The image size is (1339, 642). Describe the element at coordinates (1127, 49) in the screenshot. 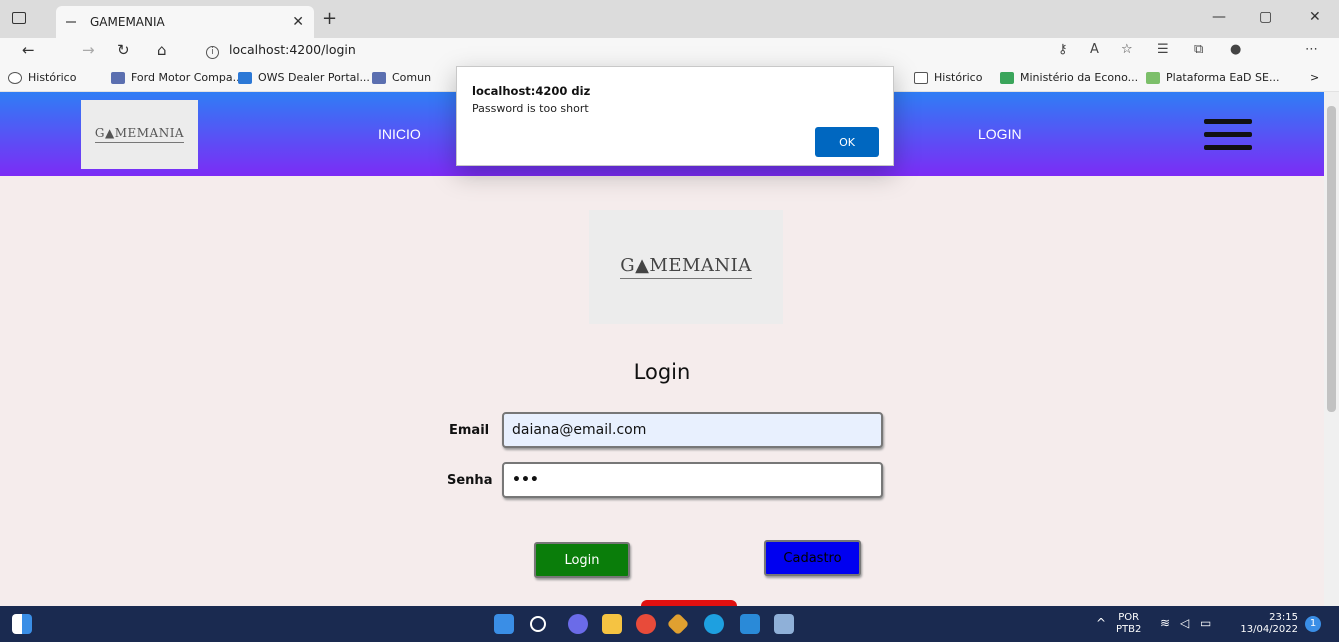

I see `add-favorite-icon: ☆` at that location.